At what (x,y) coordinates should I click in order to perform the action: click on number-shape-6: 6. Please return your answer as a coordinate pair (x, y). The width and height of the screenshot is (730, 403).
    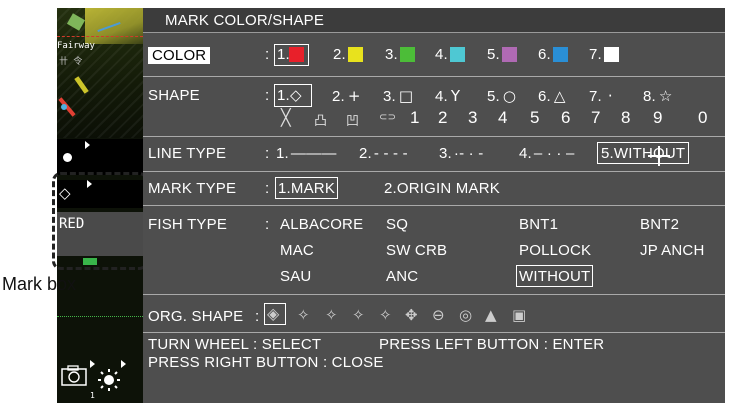
    Looking at the image, I should click on (566, 118).